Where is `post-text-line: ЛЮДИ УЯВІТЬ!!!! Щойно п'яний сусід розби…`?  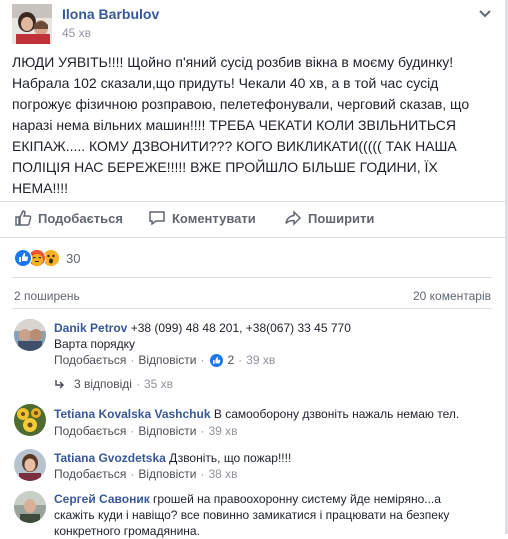
post-text-line: ЛЮДИ УЯВІТЬ!!!! Щойно п'яний сусід розби… is located at coordinates (233, 62).